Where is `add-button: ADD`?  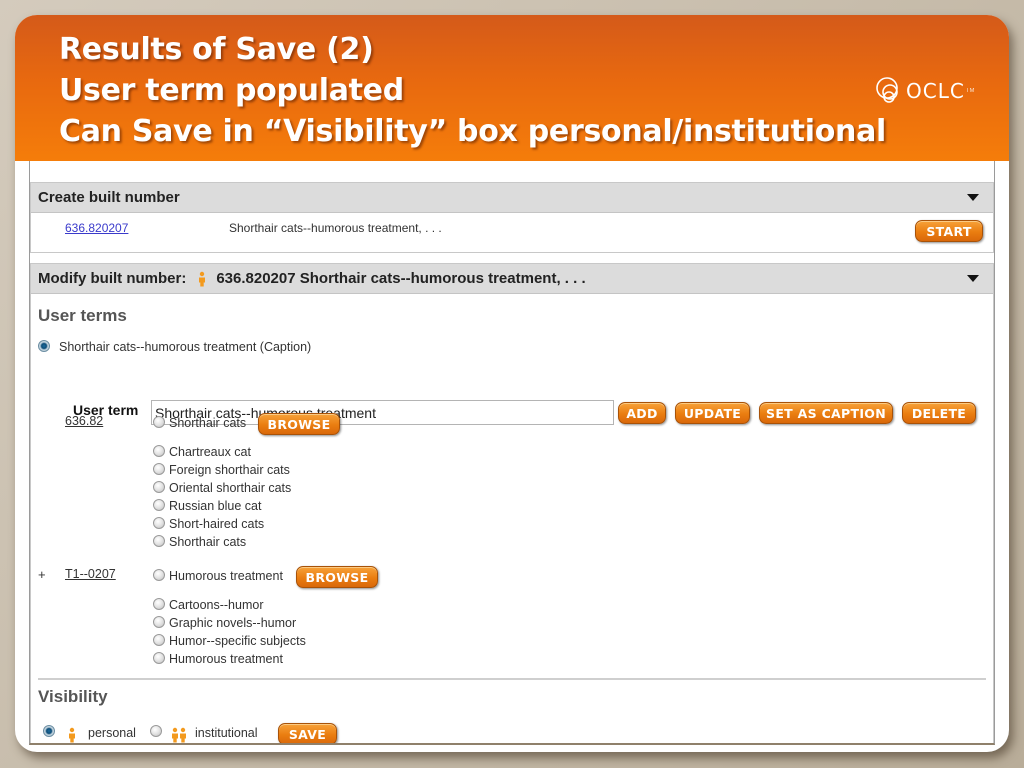
add-button: ADD is located at coordinates (642, 413).